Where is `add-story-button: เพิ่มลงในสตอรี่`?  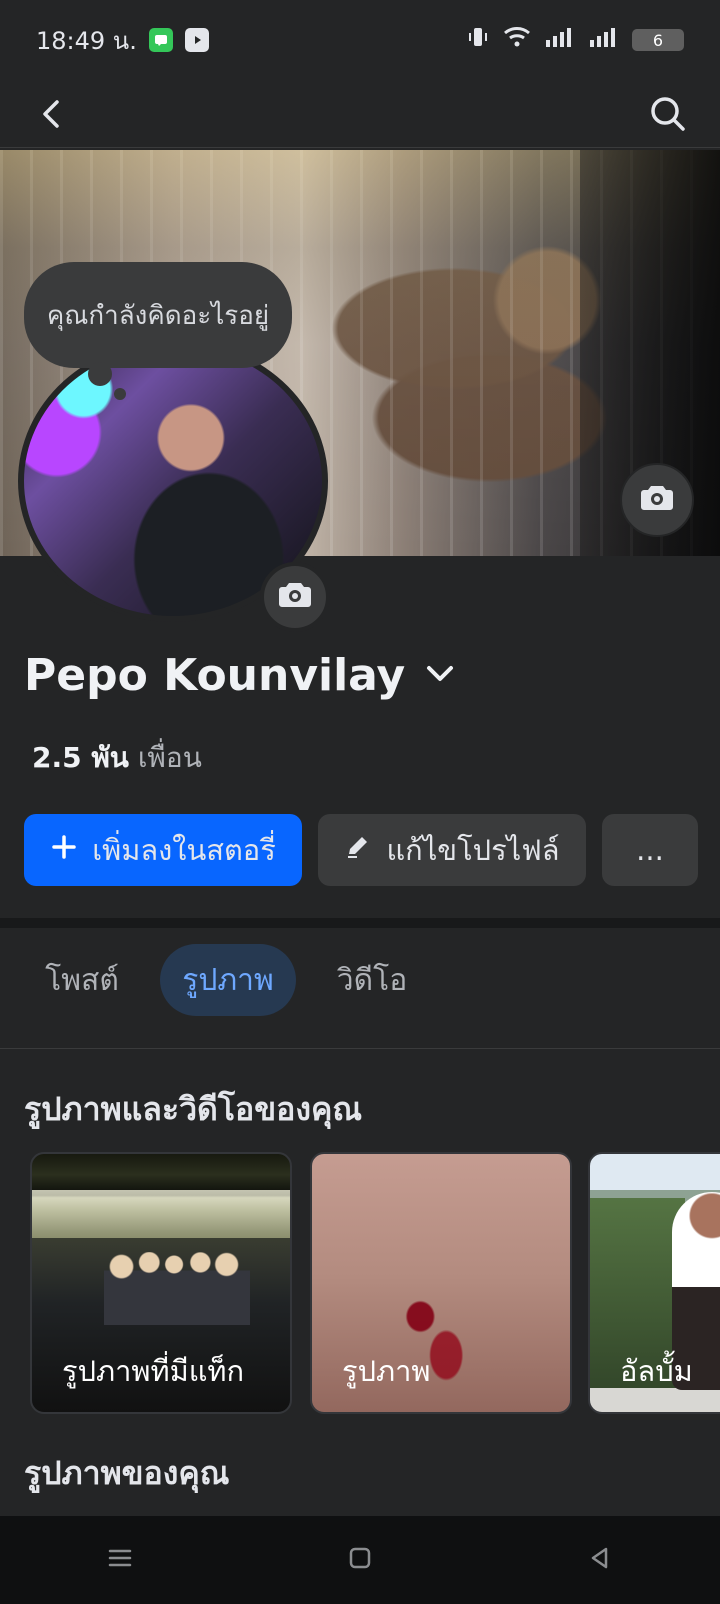 add-story-button: เพิ่มลงในสตอรี่ is located at coordinates (163, 850).